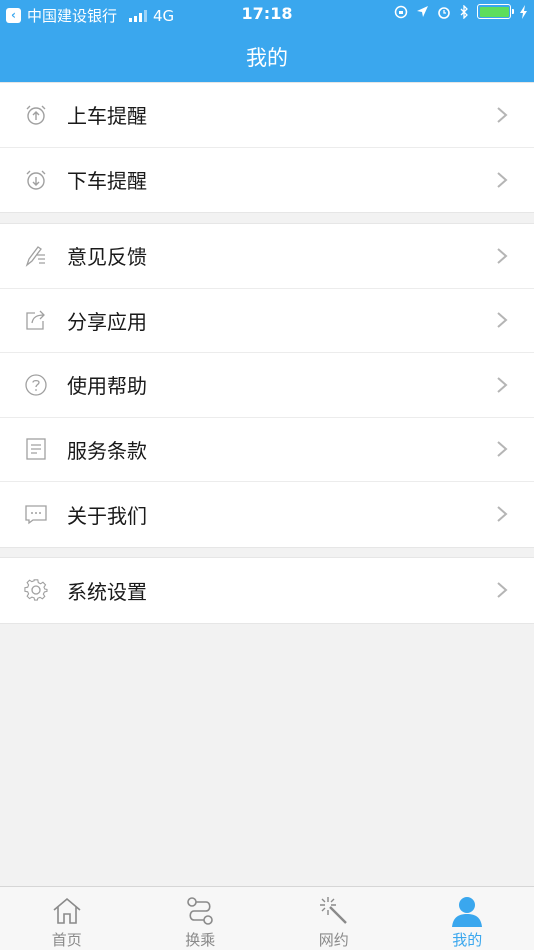  I want to click on alarm-down-icon, so click(36, 180).